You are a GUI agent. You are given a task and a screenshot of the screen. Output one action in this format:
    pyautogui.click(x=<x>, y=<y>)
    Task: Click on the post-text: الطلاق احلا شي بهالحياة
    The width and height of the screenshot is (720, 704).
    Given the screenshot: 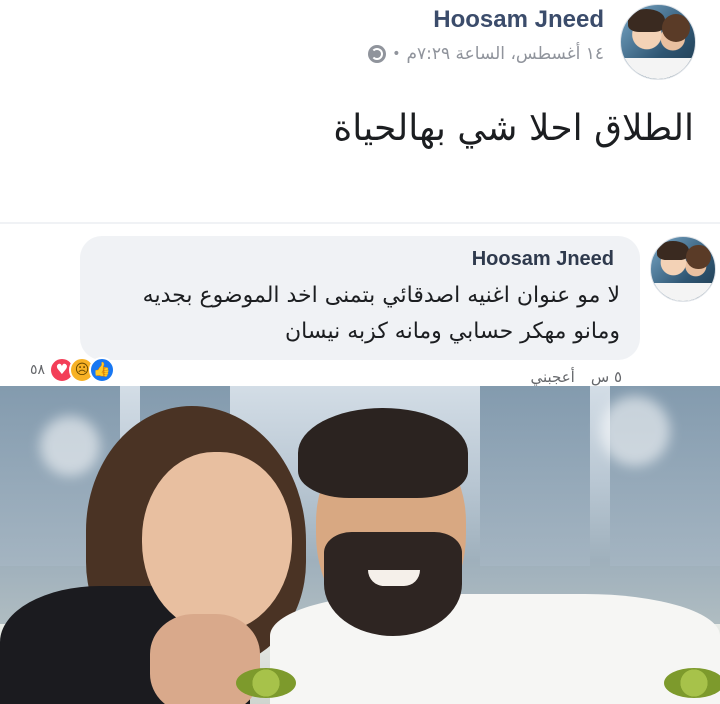 What is the action you would take?
    pyautogui.click(x=513, y=128)
    